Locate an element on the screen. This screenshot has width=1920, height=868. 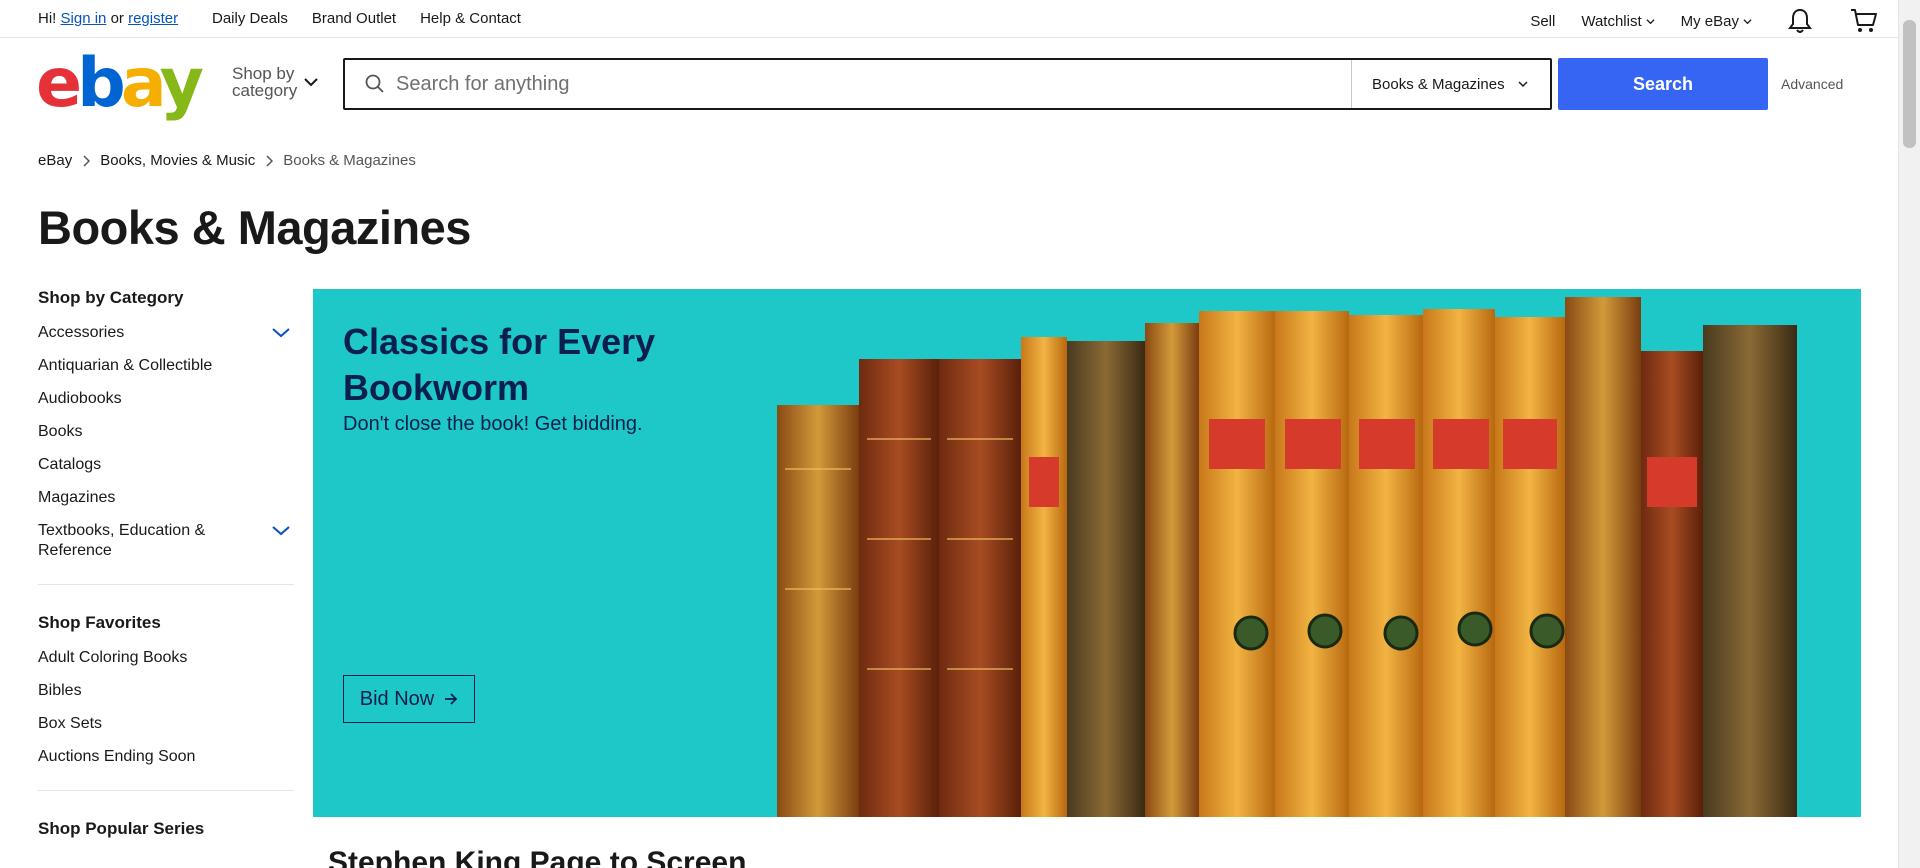
sell-label: Sell is located at coordinates (1543, 21).